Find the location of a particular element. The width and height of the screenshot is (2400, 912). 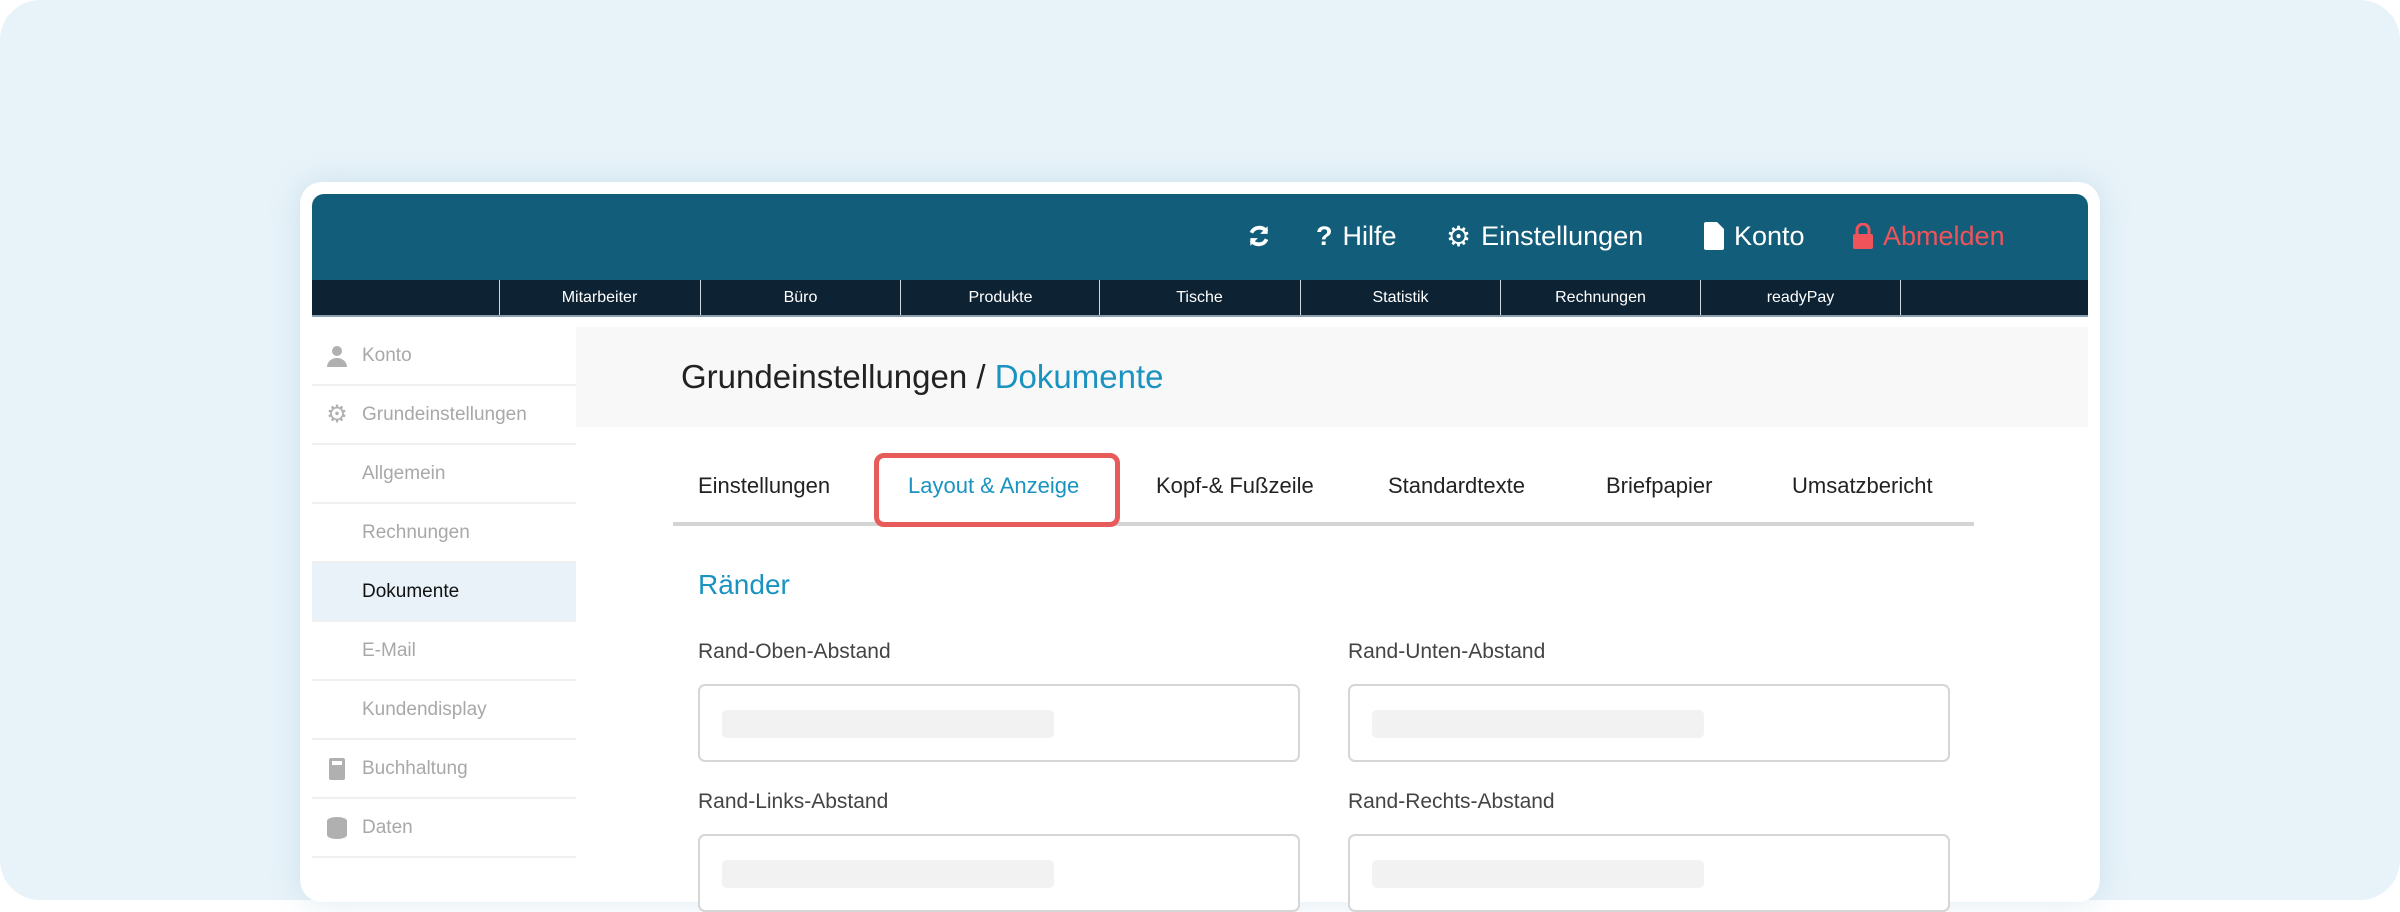

refresh-button is located at coordinates (1259, 236).